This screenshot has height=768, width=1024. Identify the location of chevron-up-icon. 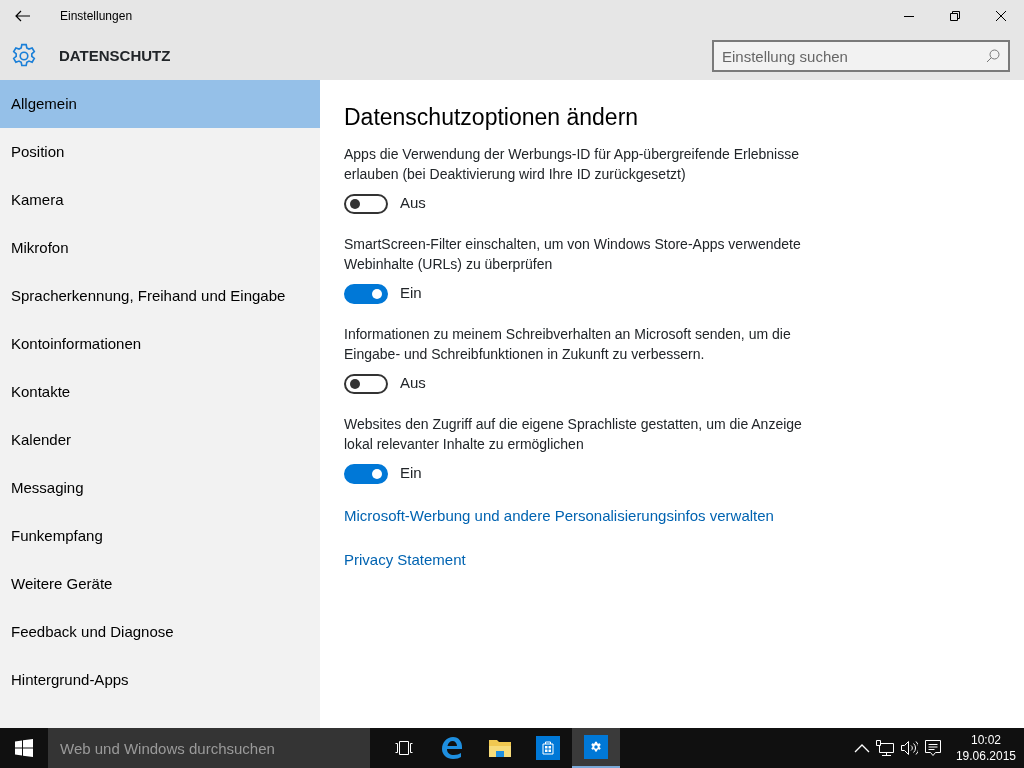
(861, 748).